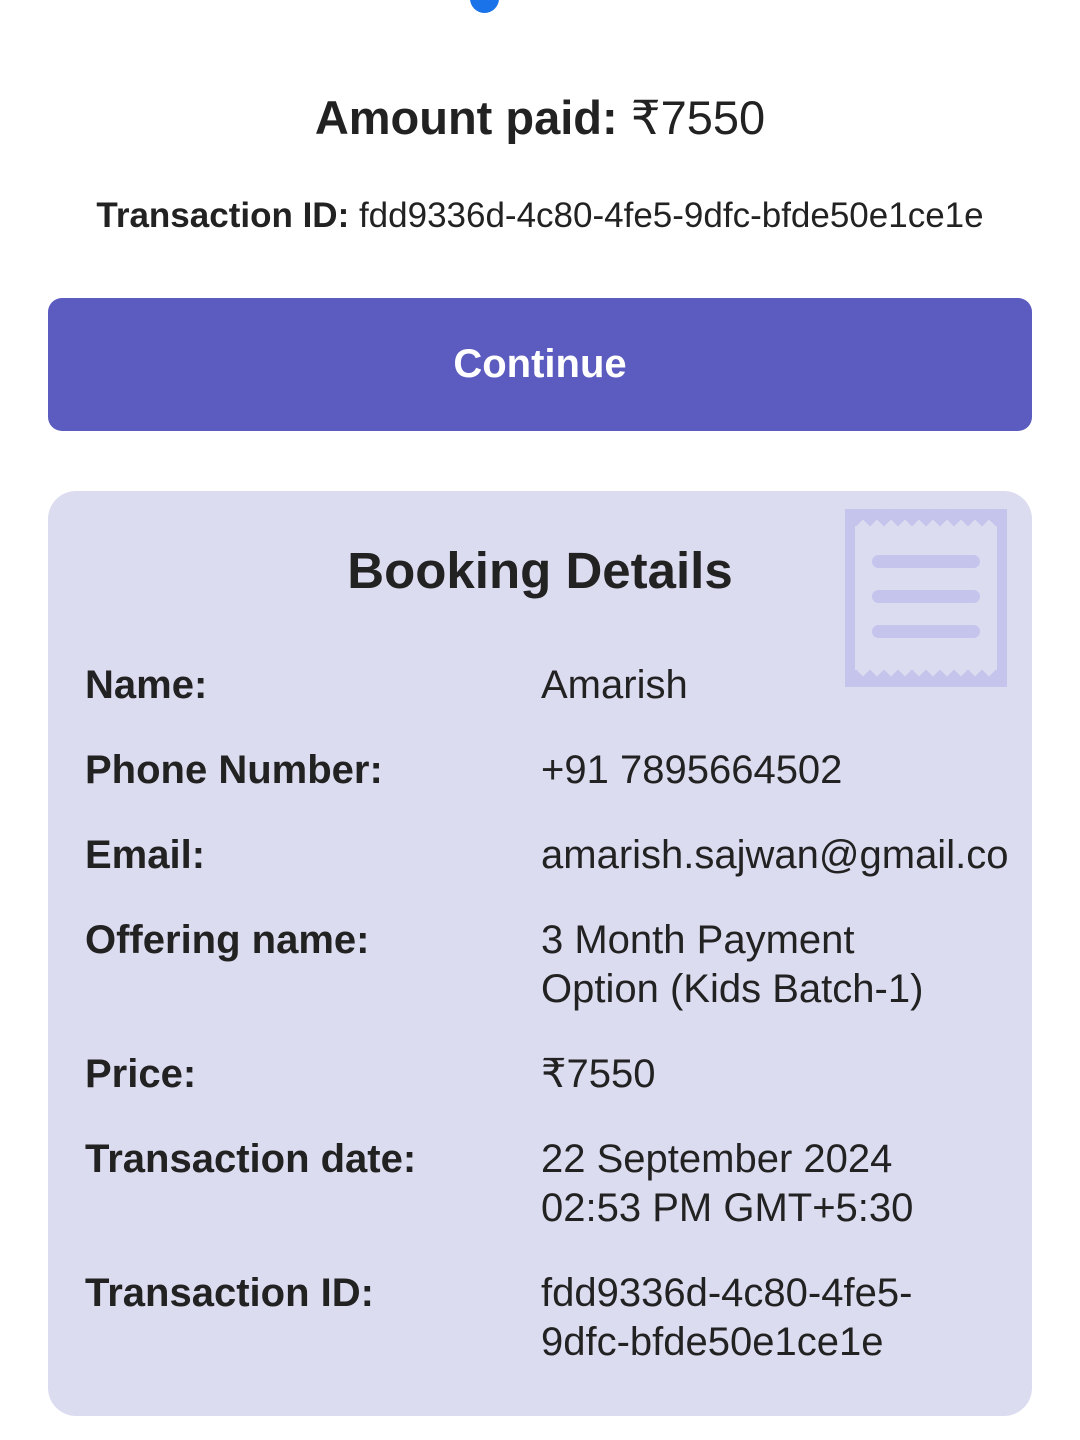 This screenshot has height=1440, width=1080. I want to click on detail-value: Amarish, so click(614, 685).